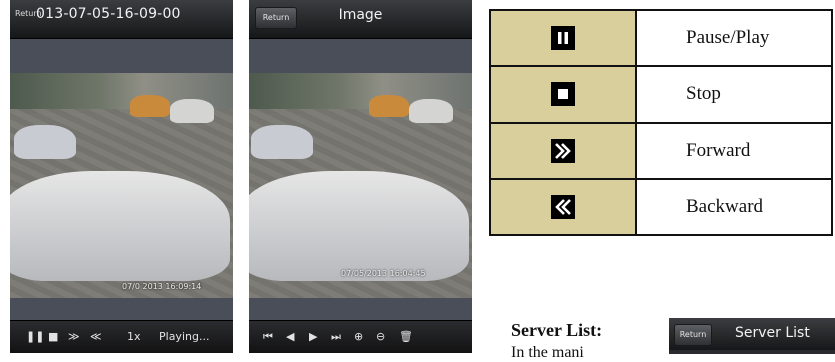 The image size is (835, 362). I want to click on video-timestamp: 07/0 2013 16:09:14, so click(162, 286).